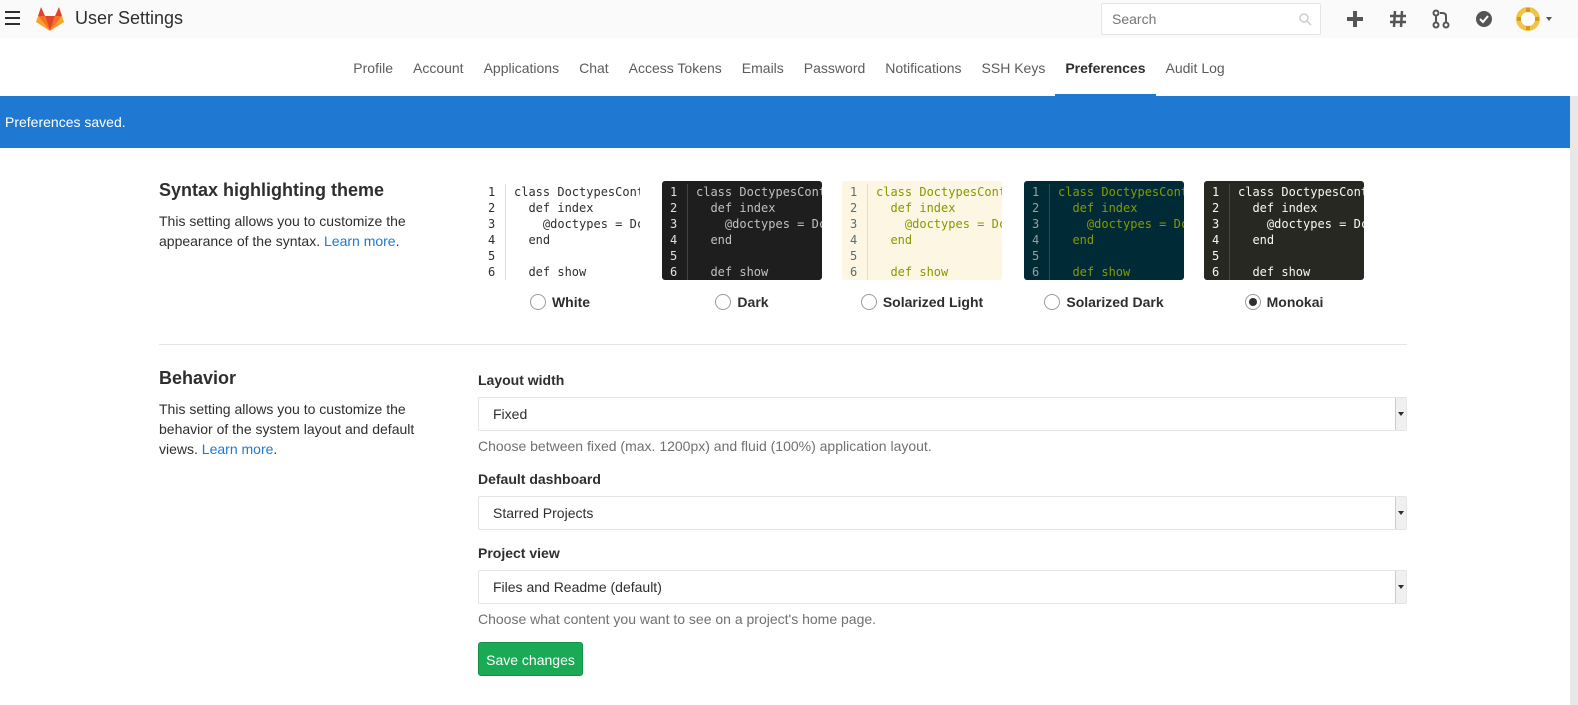  Describe the element at coordinates (834, 74) in the screenshot. I see `tab-password: Password` at that location.